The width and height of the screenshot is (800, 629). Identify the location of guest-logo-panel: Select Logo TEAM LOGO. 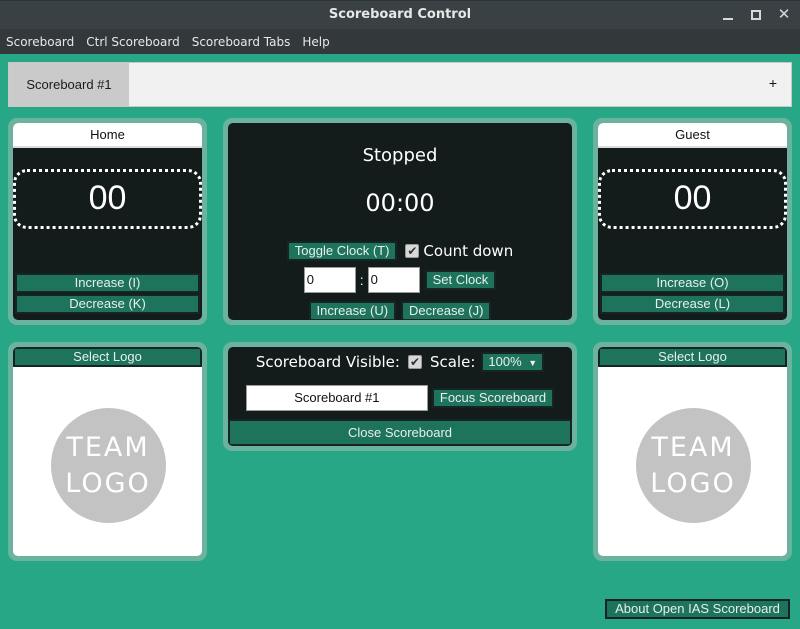
(692, 451).